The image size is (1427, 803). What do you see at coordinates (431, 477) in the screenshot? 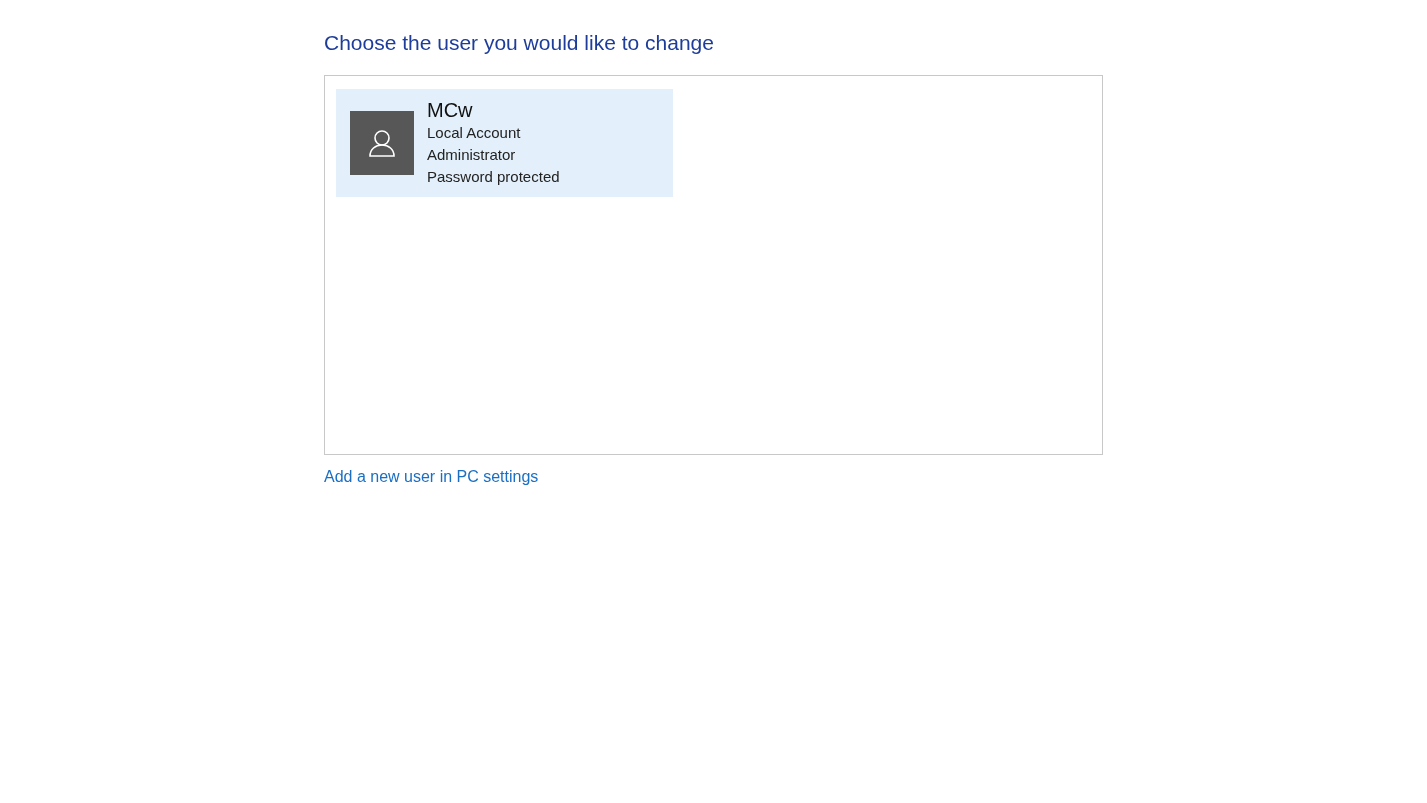
I see `add-user-link: Add a new user in PC settings` at bounding box center [431, 477].